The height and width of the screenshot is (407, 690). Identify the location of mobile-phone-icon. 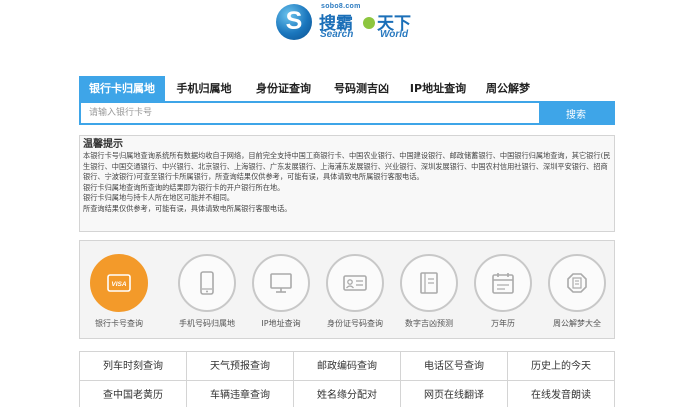
(207, 283).